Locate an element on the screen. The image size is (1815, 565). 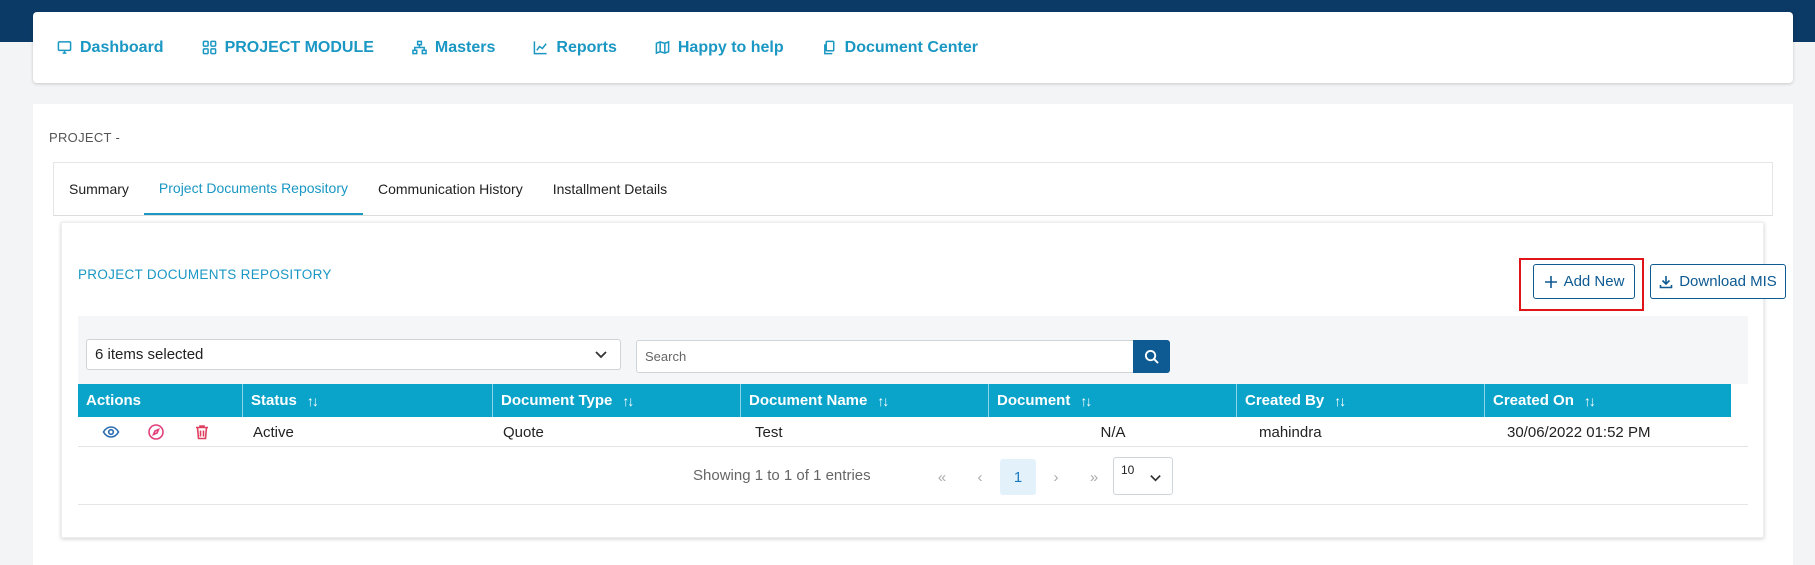
col-document-type-label: Document Type is located at coordinates (557, 400).